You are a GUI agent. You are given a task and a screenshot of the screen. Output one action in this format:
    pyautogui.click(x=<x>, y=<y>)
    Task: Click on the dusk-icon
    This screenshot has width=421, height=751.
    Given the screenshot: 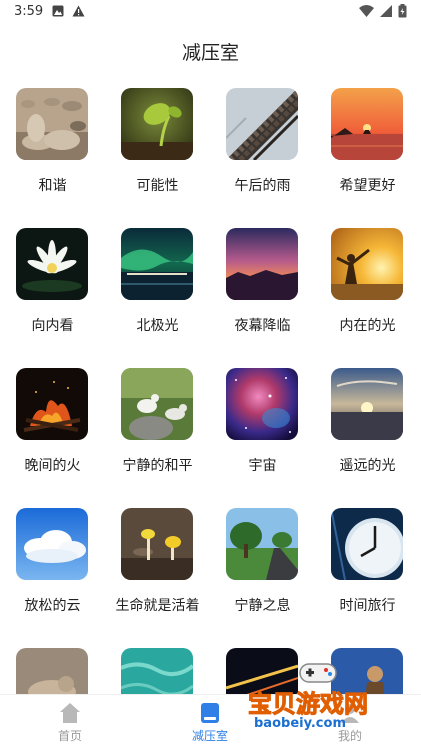 What is the action you would take?
    pyautogui.click(x=262, y=264)
    